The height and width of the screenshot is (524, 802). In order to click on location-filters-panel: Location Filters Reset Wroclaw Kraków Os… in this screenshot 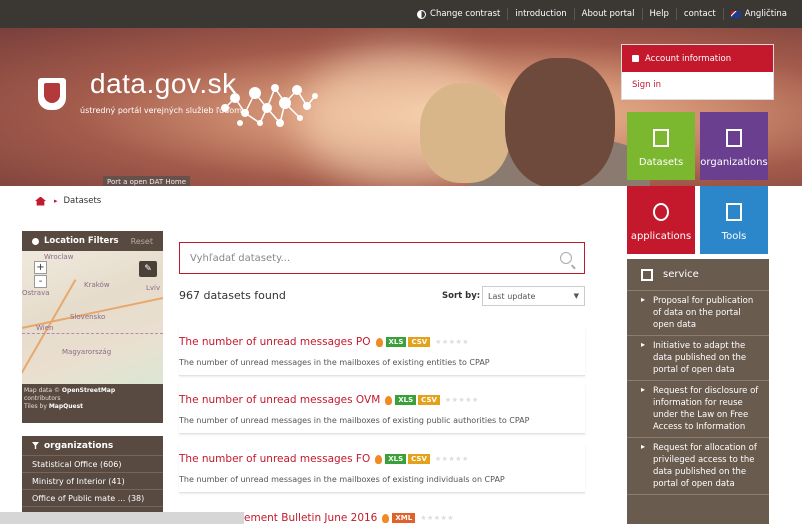, I will do `click(92, 327)`.